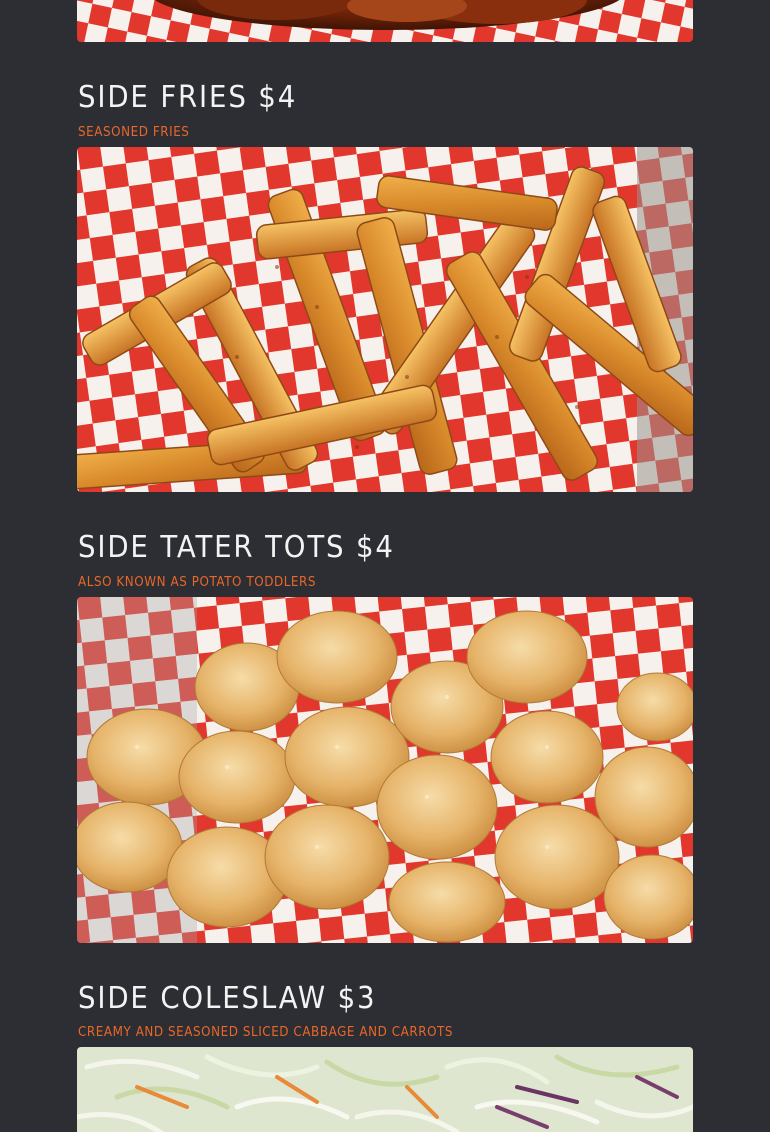 This screenshot has height=1132, width=770. I want to click on coleslaw-photo, so click(385, 1089).